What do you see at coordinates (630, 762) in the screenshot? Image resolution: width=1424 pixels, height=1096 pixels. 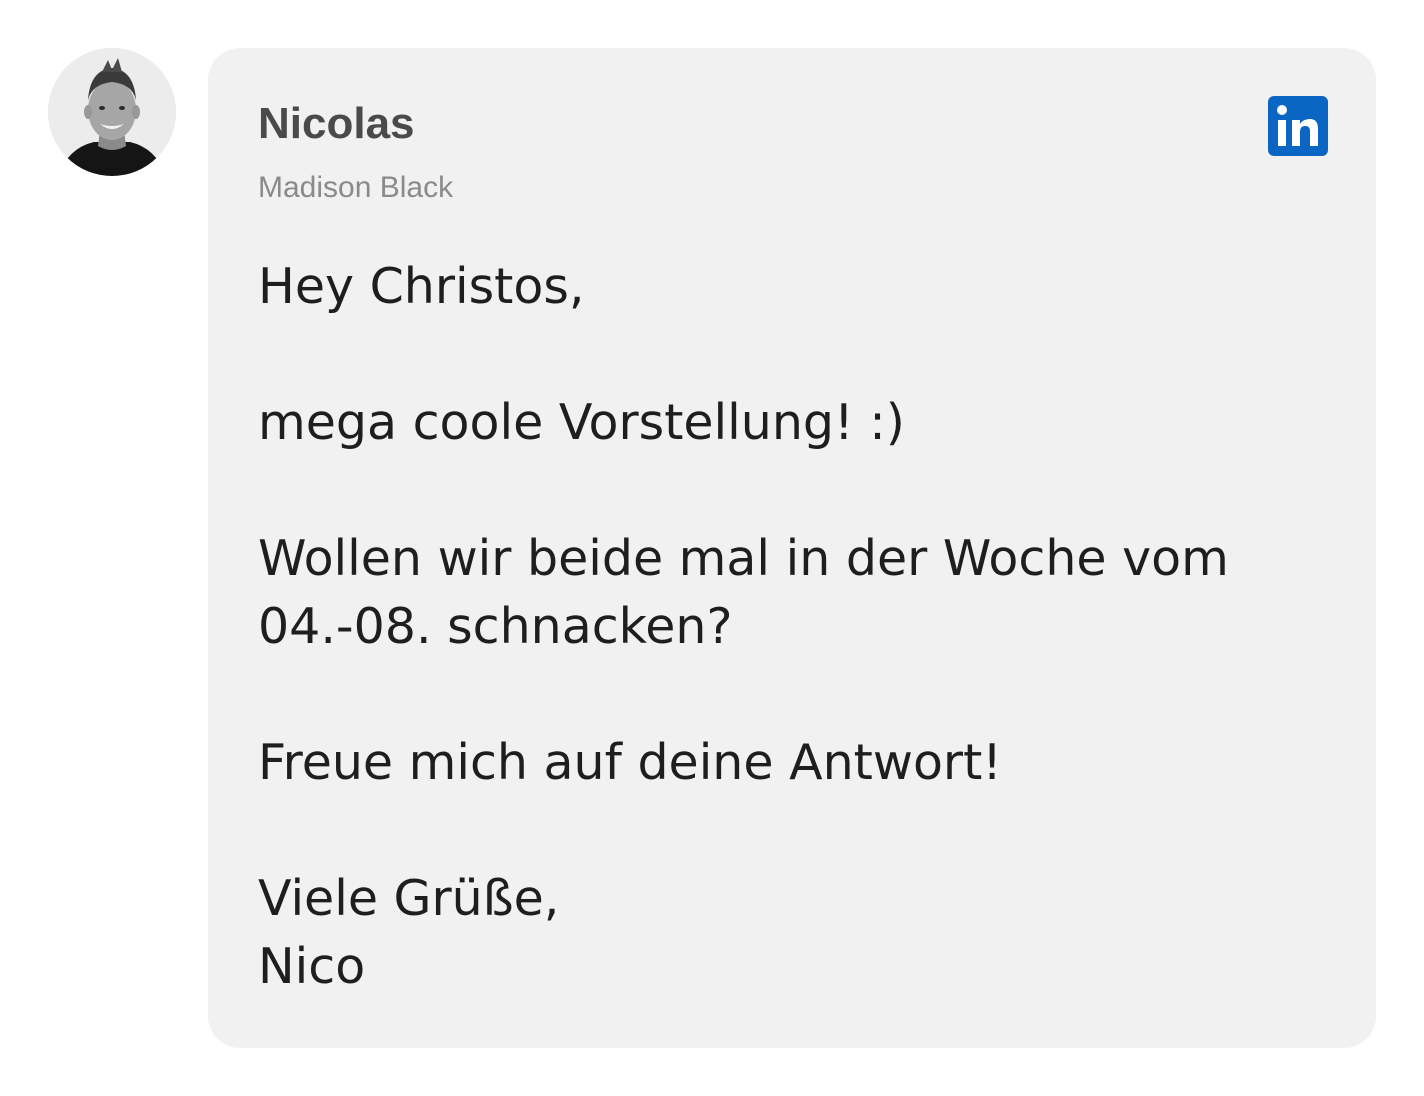 I see `message-line: Freue mich auf deine Antwort!` at bounding box center [630, 762].